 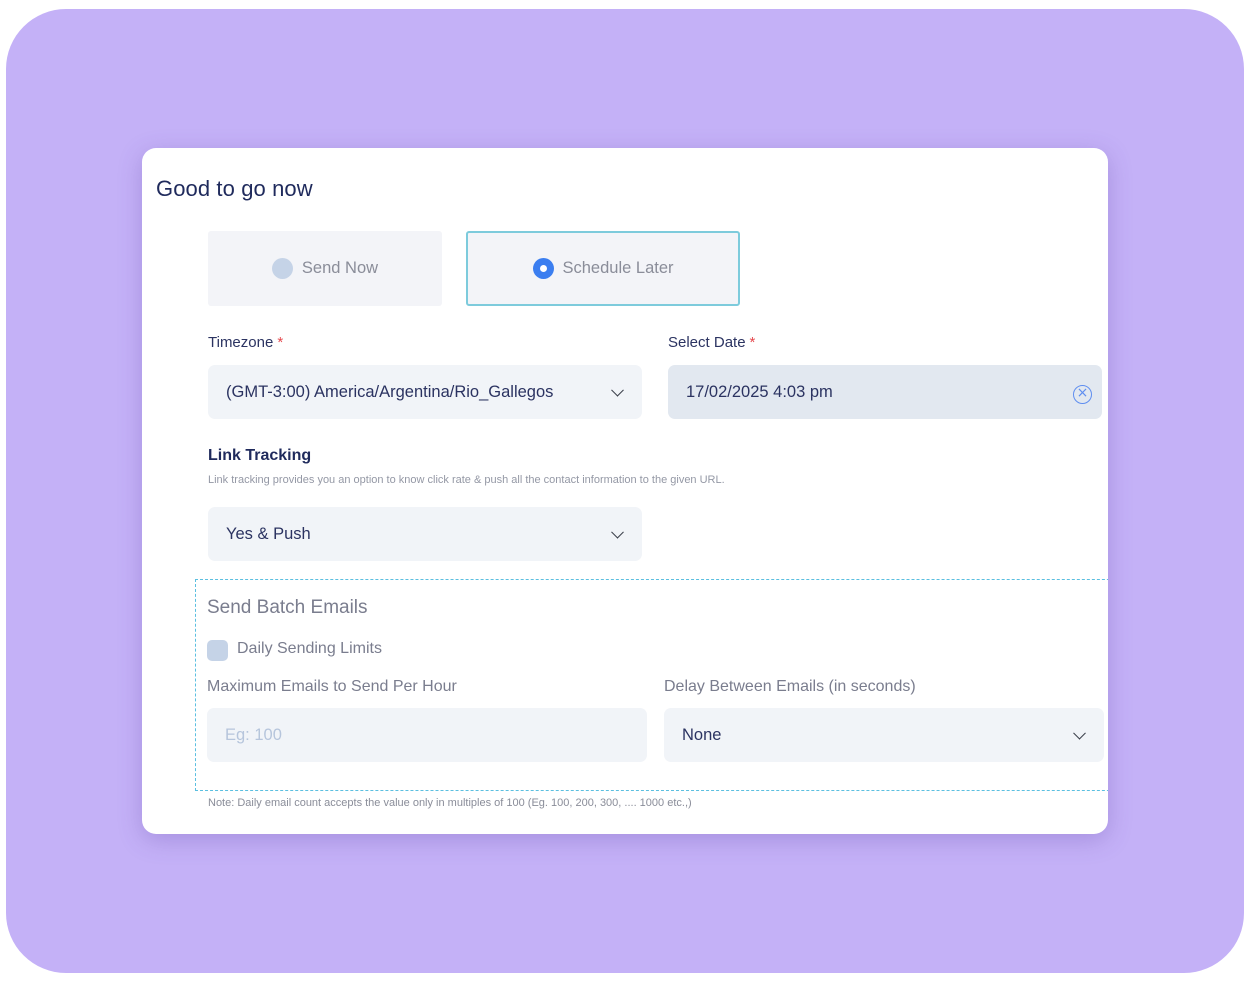 What do you see at coordinates (707, 342) in the screenshot?
I see `select-date-label-text: Select Date` at bounding box center [707, 342].